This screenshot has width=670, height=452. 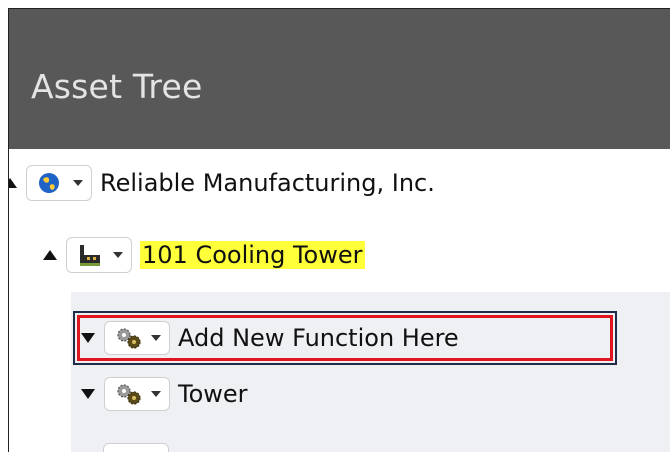 I want to click on tree-node-child: Add New Function Here, so click(x=270, y=338).